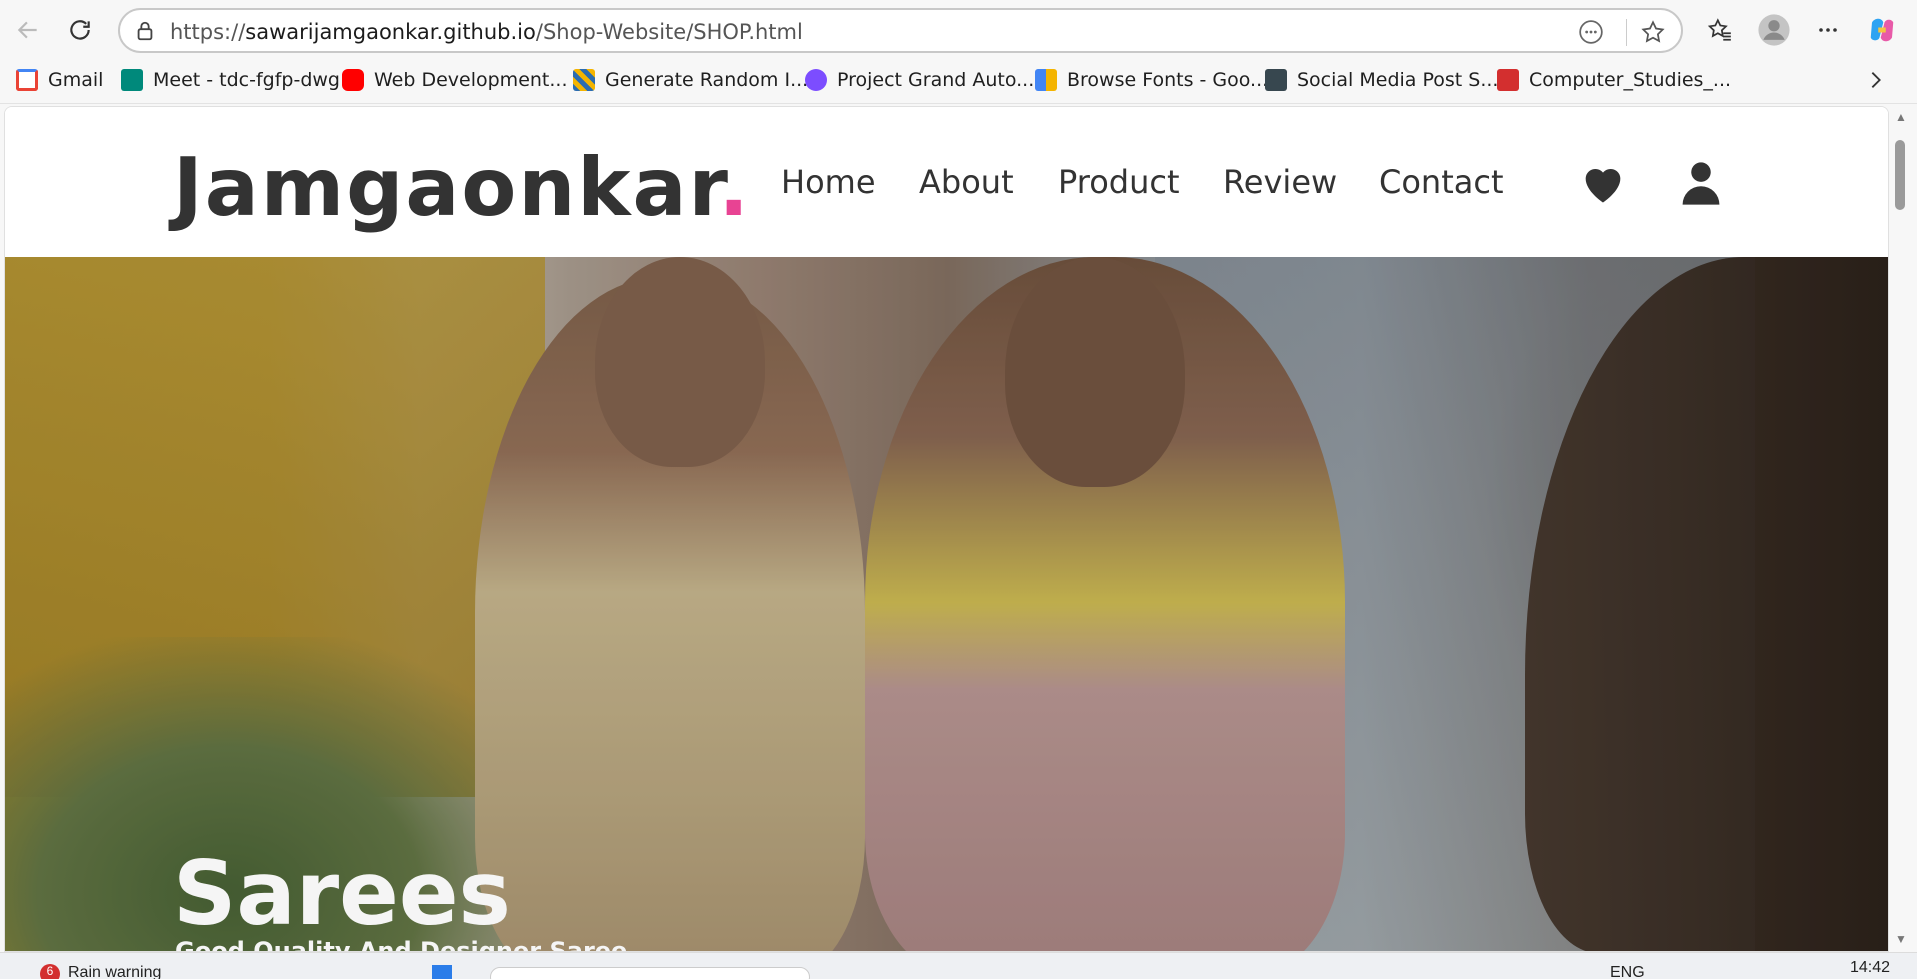  Describe the element at coordinates (1876, 83) in the screenshot. I see `bookmarks-overflow-chevron-icon` at that location.